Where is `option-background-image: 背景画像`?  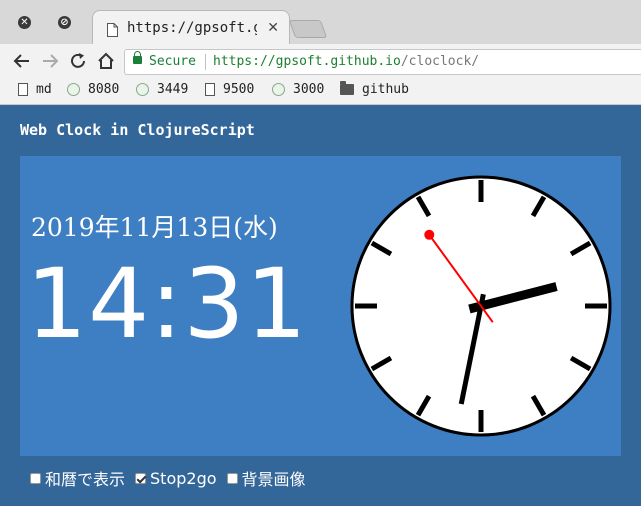
option-background-image: 背景画像 is located at coordinates (266, 478).